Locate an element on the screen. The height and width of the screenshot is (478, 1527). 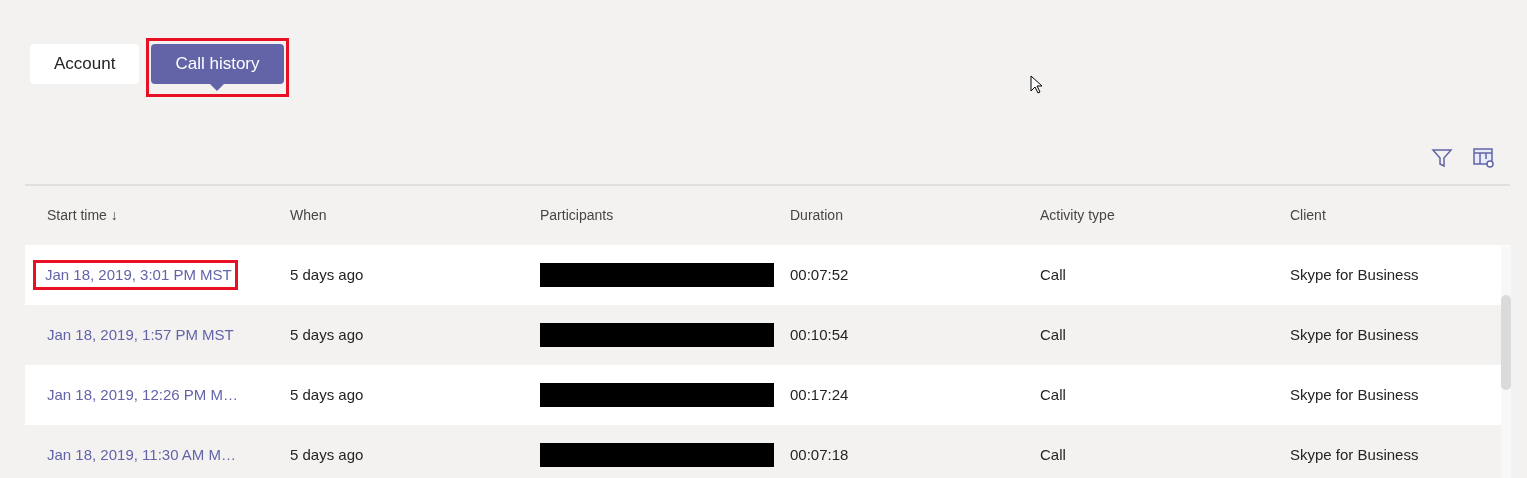
scrollbar is located at coordinates (1506, 362).